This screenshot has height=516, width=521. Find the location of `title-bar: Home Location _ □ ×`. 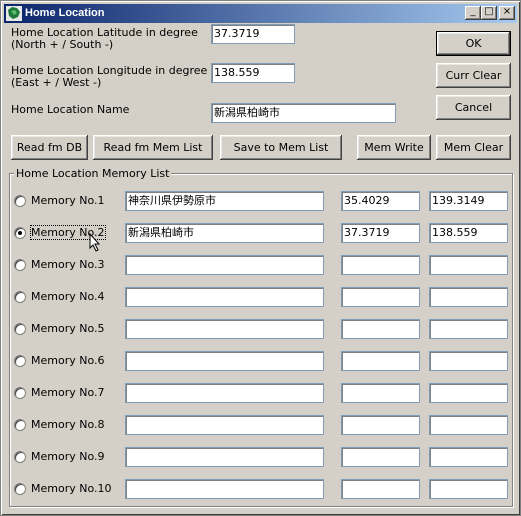

title-bar: Home Location _ □ × is located at coordinates (260, 13).